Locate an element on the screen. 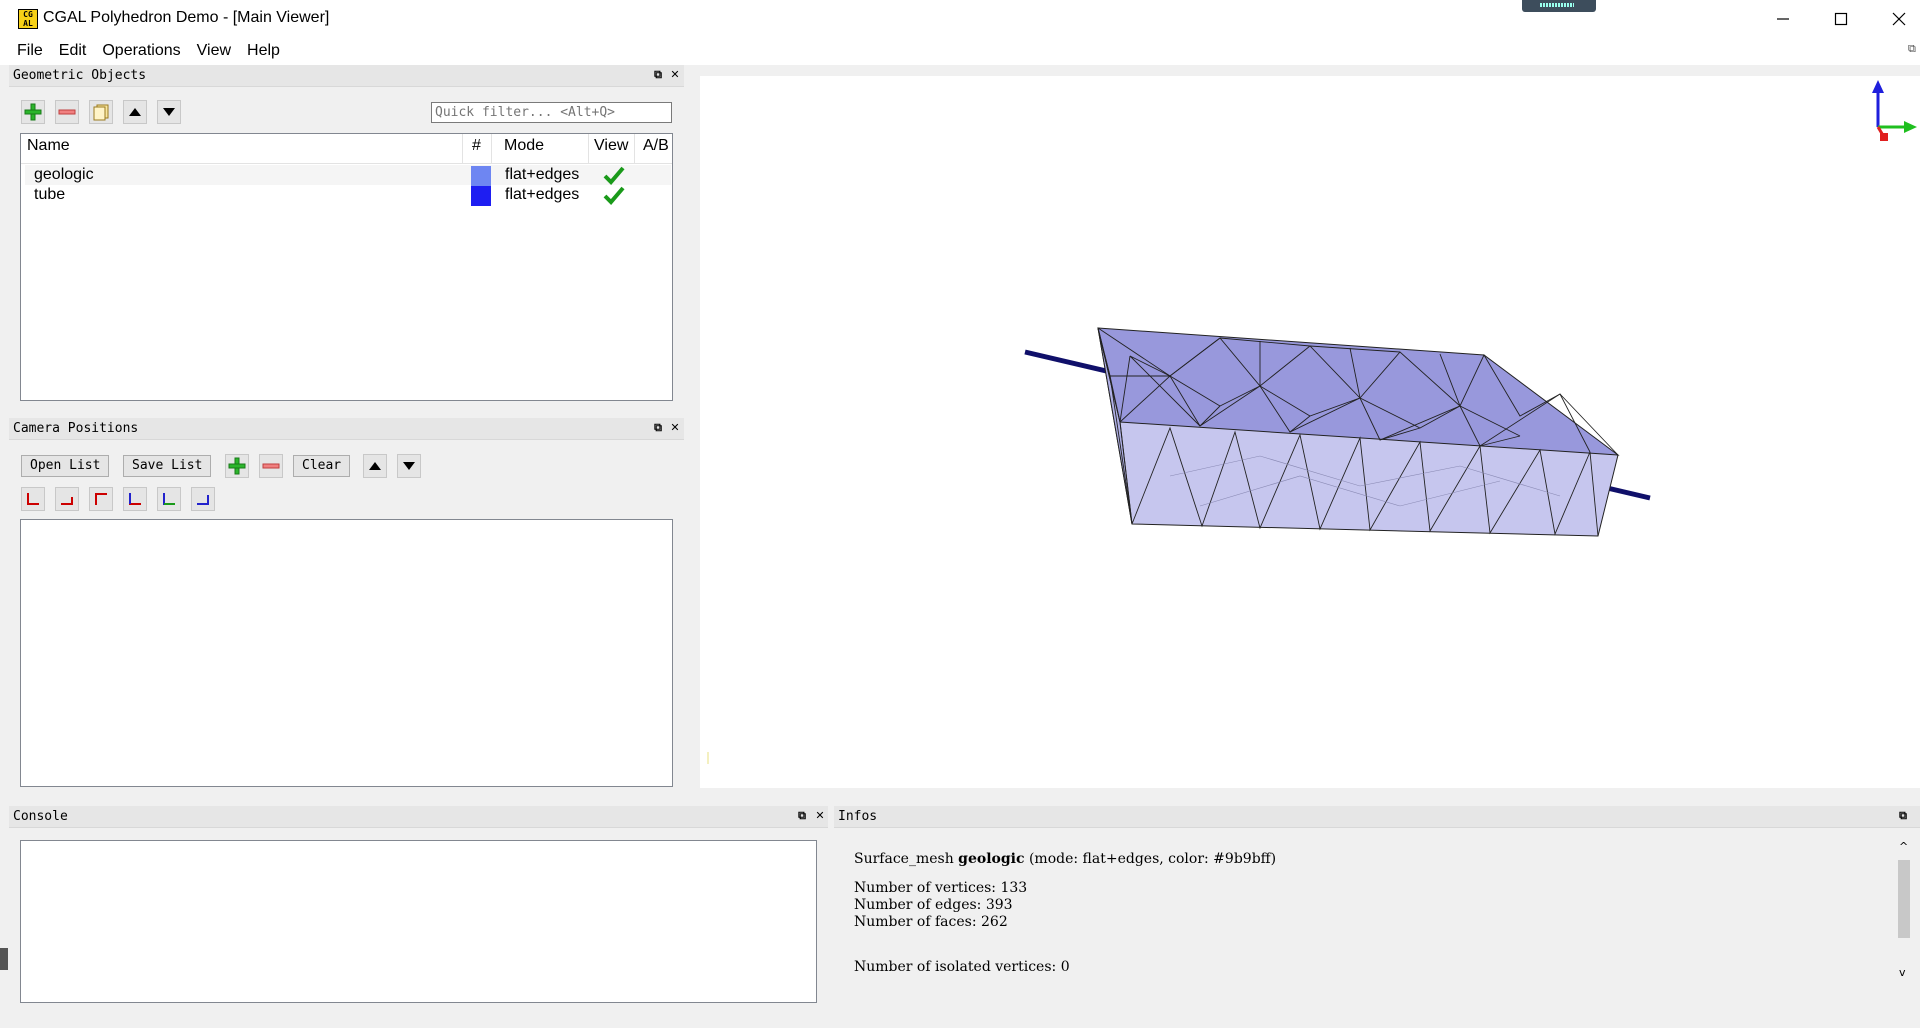 Image resolution: width=1920 pixels, height=1028 pixels. row-name: geologic is located at coordinates (64, 174).